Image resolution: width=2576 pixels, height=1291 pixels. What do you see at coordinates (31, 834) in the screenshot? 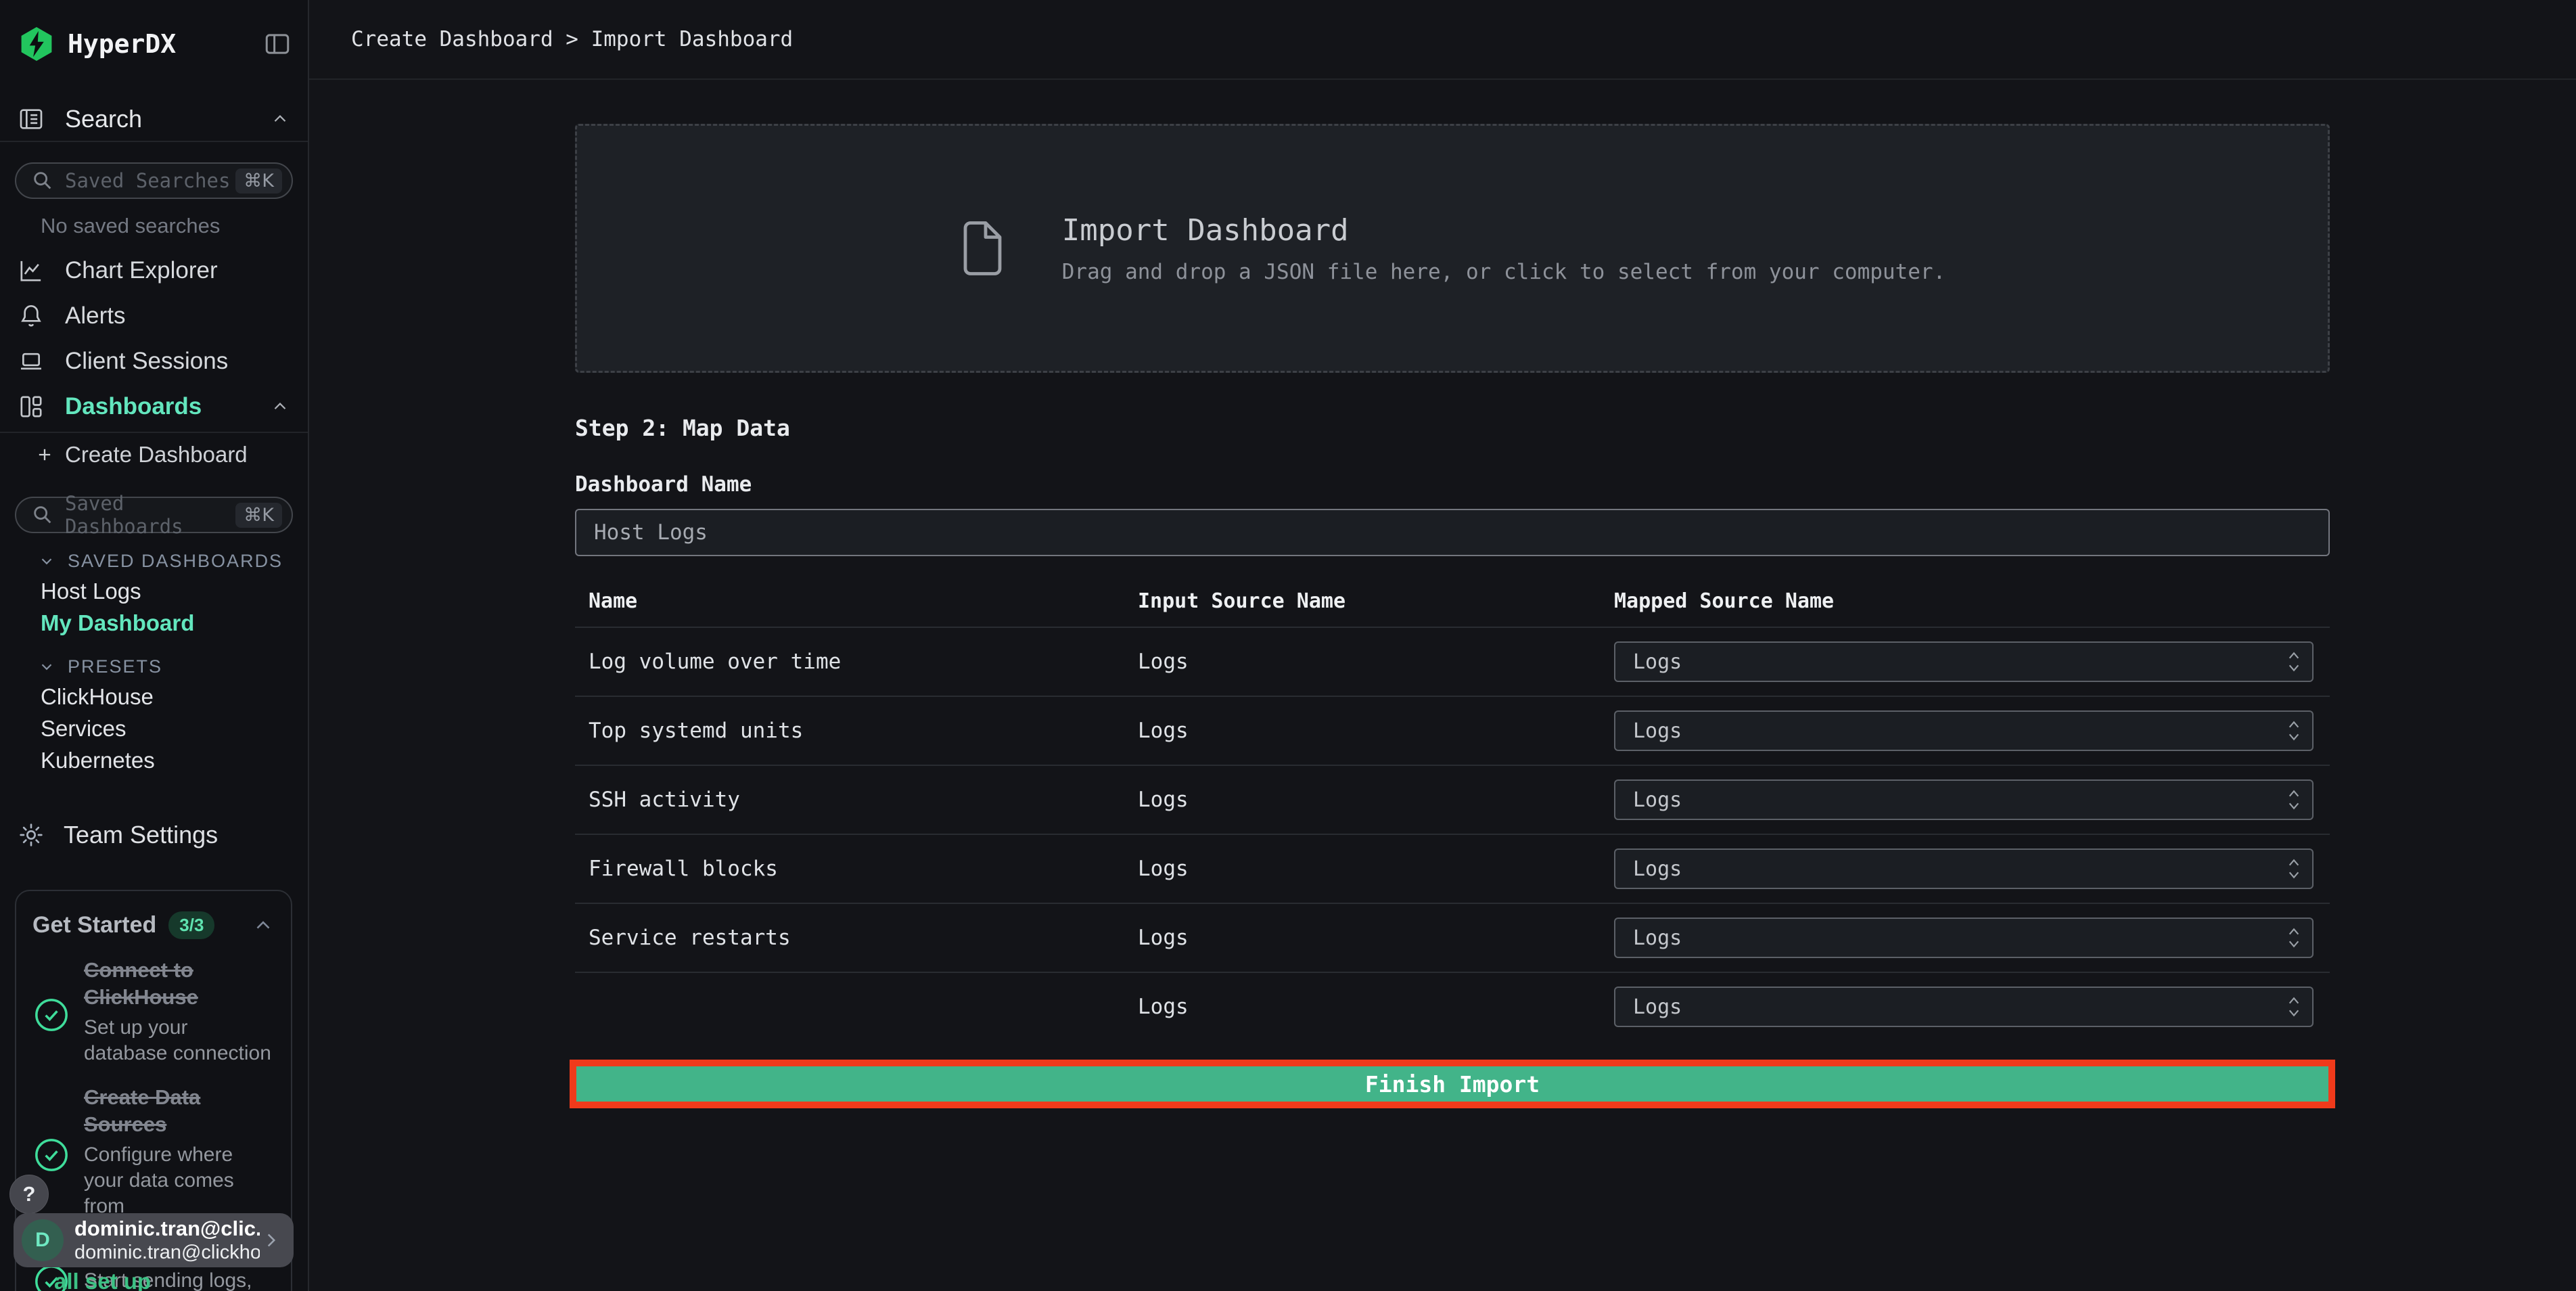
I see `gear-icon` at bounding box center [31, 834].